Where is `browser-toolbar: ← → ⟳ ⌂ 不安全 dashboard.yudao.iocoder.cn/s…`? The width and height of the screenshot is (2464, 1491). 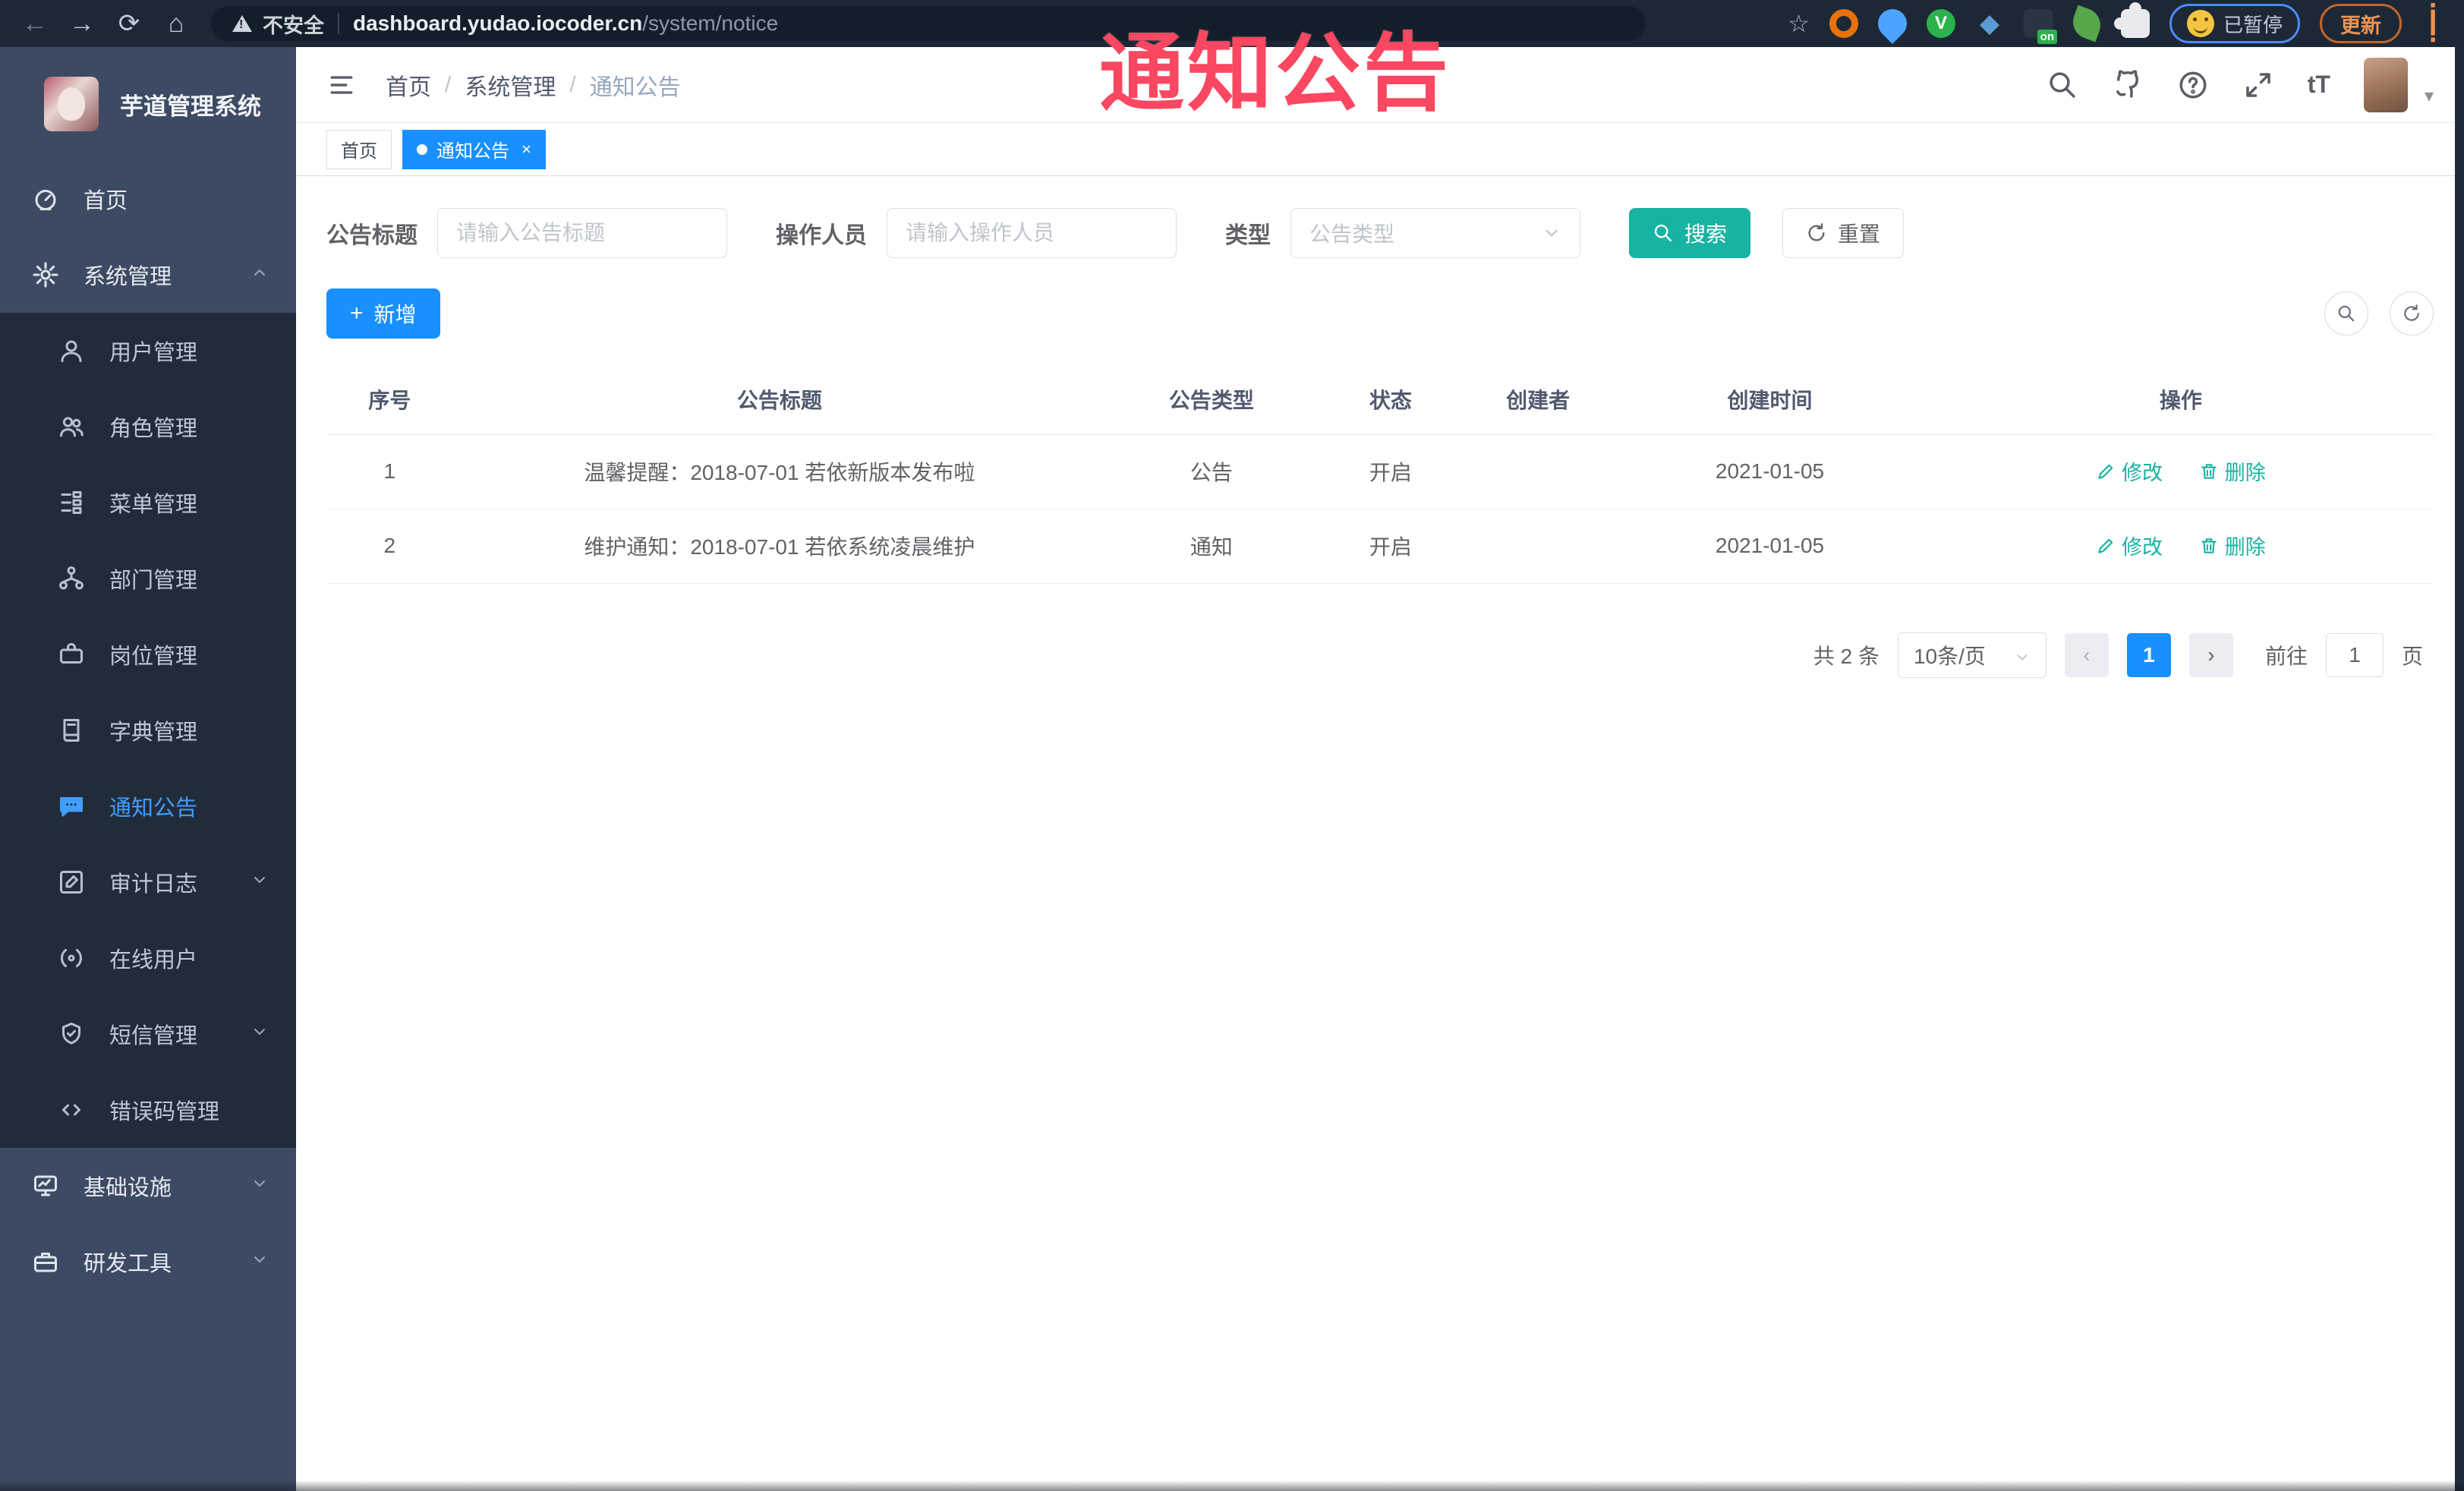
browser-toolbar: ← → ⟳ ⌂ 不安全 dashboard.yudao.iocoder.cn/s… is located at coordinates (1232, 23).